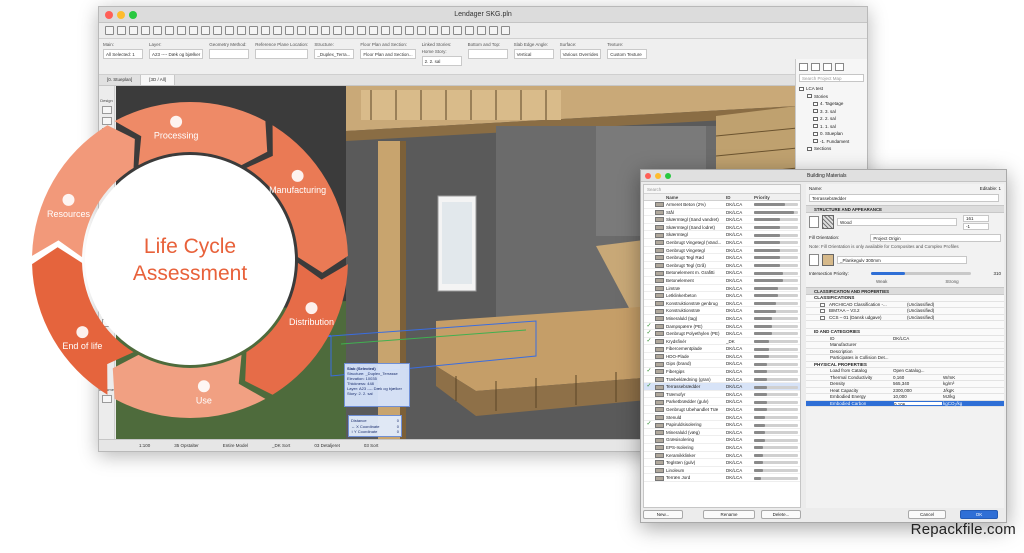  What do you see at coordinates (722, 395) in the screenshot?
I see `material-row: Træmofyr DK/LCA` at bounding box center [722, 395].